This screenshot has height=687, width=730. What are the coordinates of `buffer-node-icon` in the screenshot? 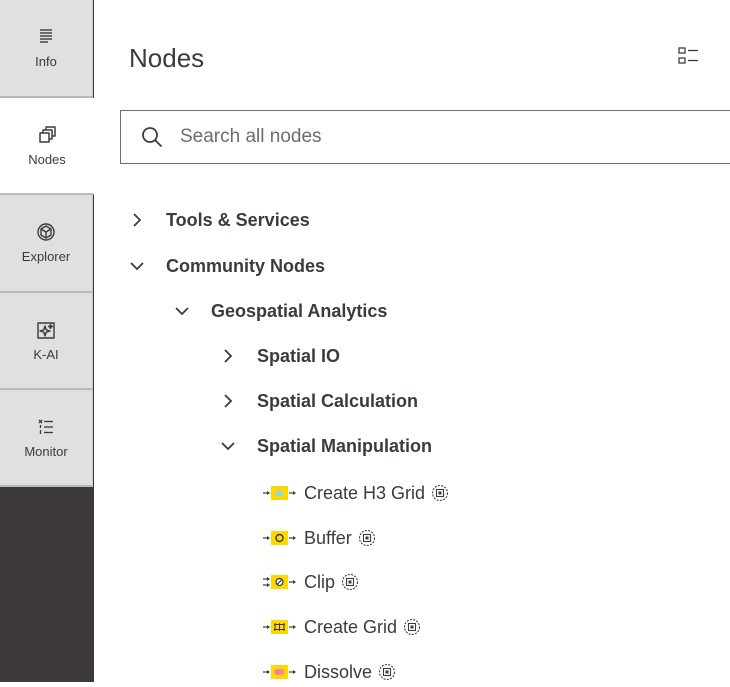 It's located at (279, 538).